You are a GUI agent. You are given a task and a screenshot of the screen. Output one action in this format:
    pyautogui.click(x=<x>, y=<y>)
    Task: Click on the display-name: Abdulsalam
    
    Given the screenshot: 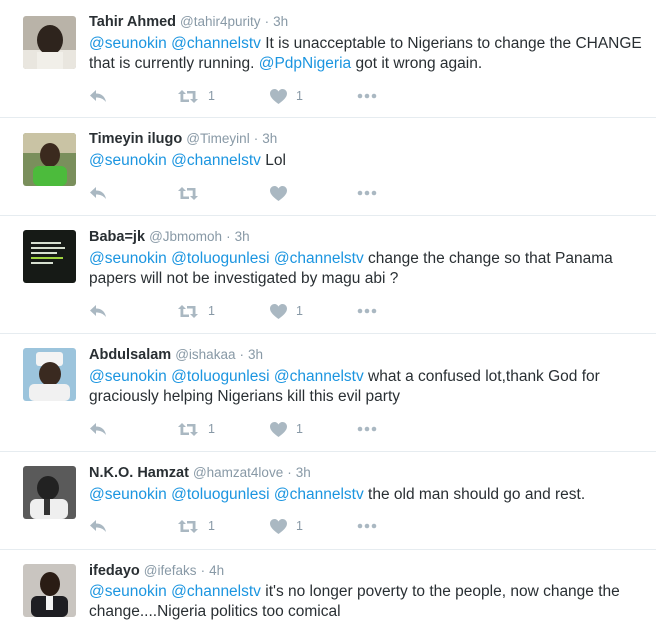 What is the action you would take?
    pyautogui.click(x=130, y=355)
    